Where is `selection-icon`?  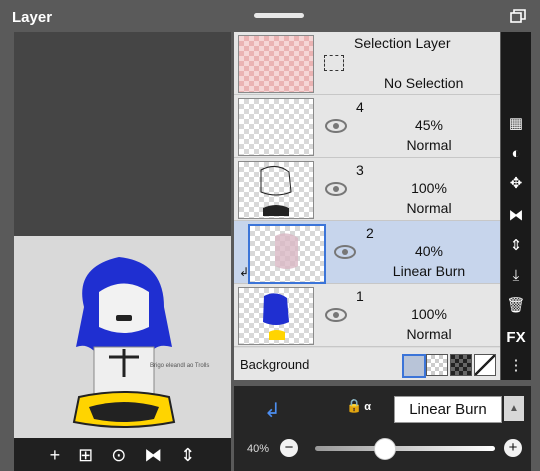
selection-icon is located at coordinates (334, 63).